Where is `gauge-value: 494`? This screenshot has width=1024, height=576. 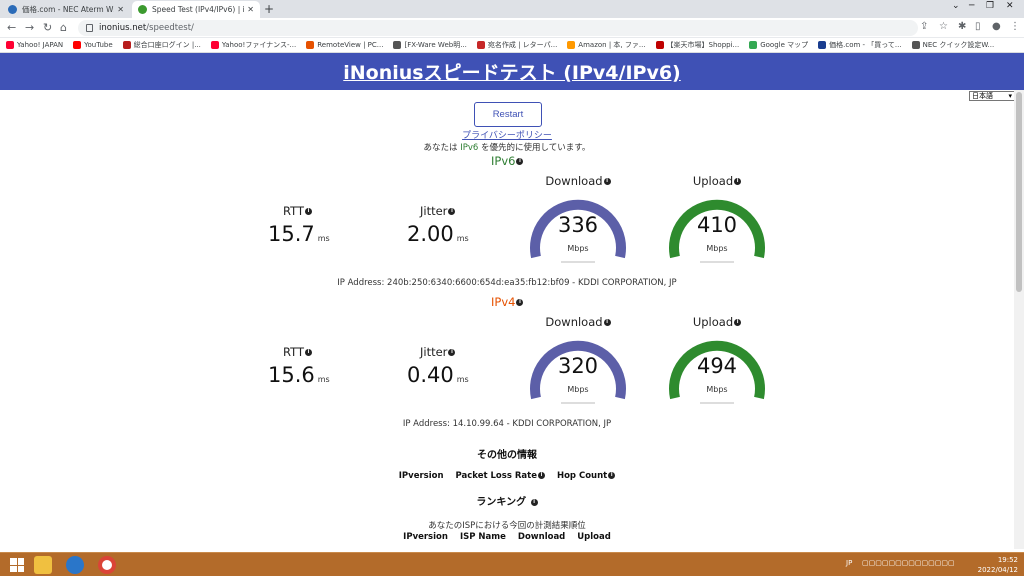
gauge-value: 494 is located at coordinates (717, 366).